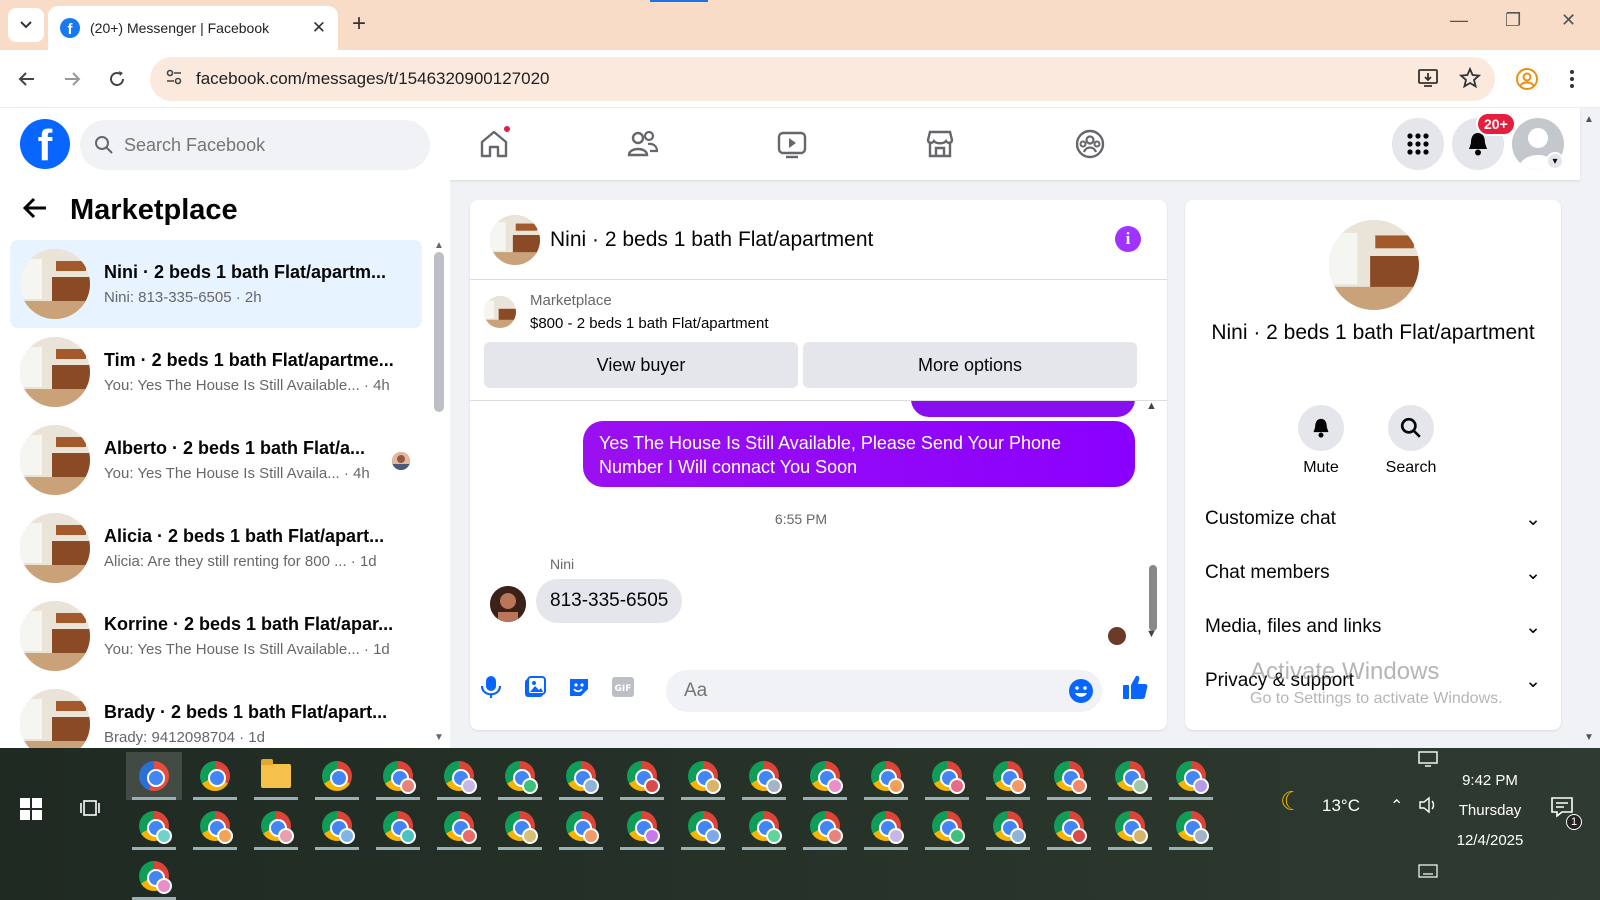 The image size is (1600, 900). What do you see at coordinates (1373, 519) in the screenshot?
I see `customize-chat-section: Customize chat ⌄` at bounding box center [1373, 519].